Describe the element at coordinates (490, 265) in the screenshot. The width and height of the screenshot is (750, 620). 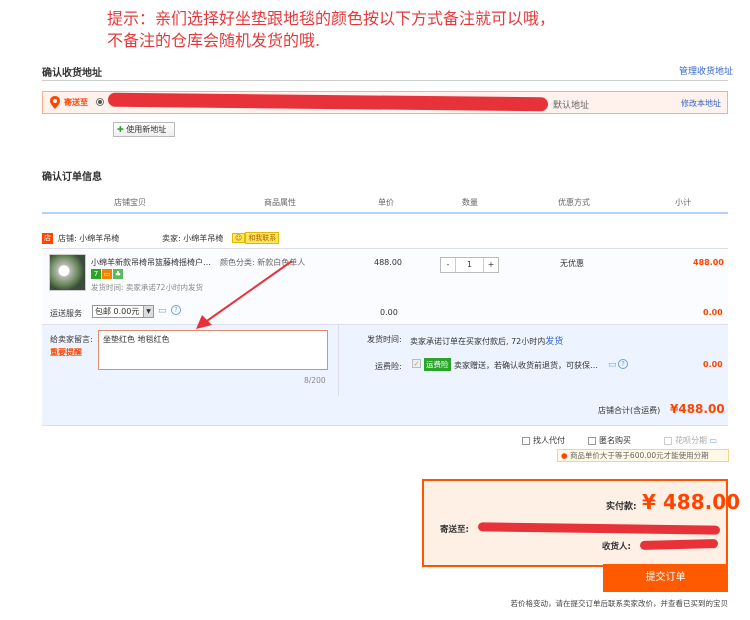
I see `qty-plus-button: +` at that location.